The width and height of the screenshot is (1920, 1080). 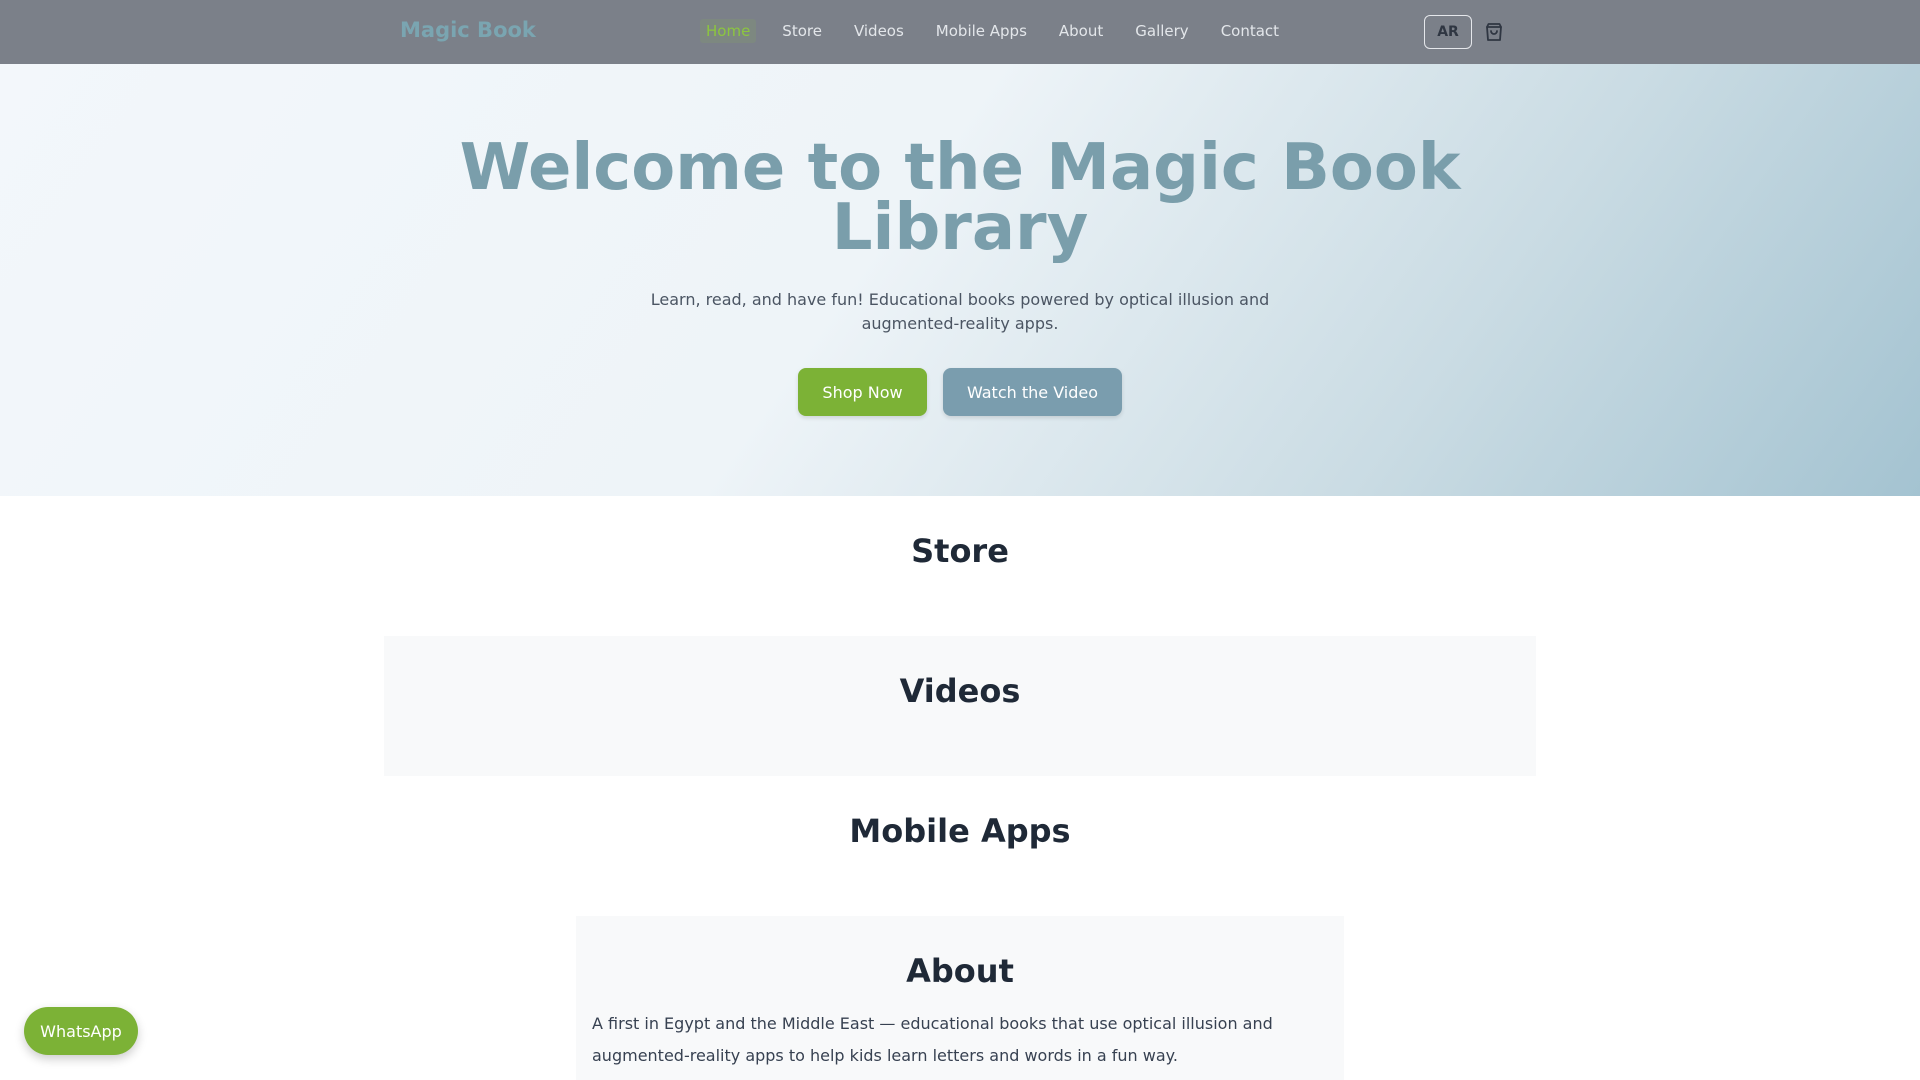 I want to click on nav-mobile-apps: Mobile Apps, so click(x=981, y=31).